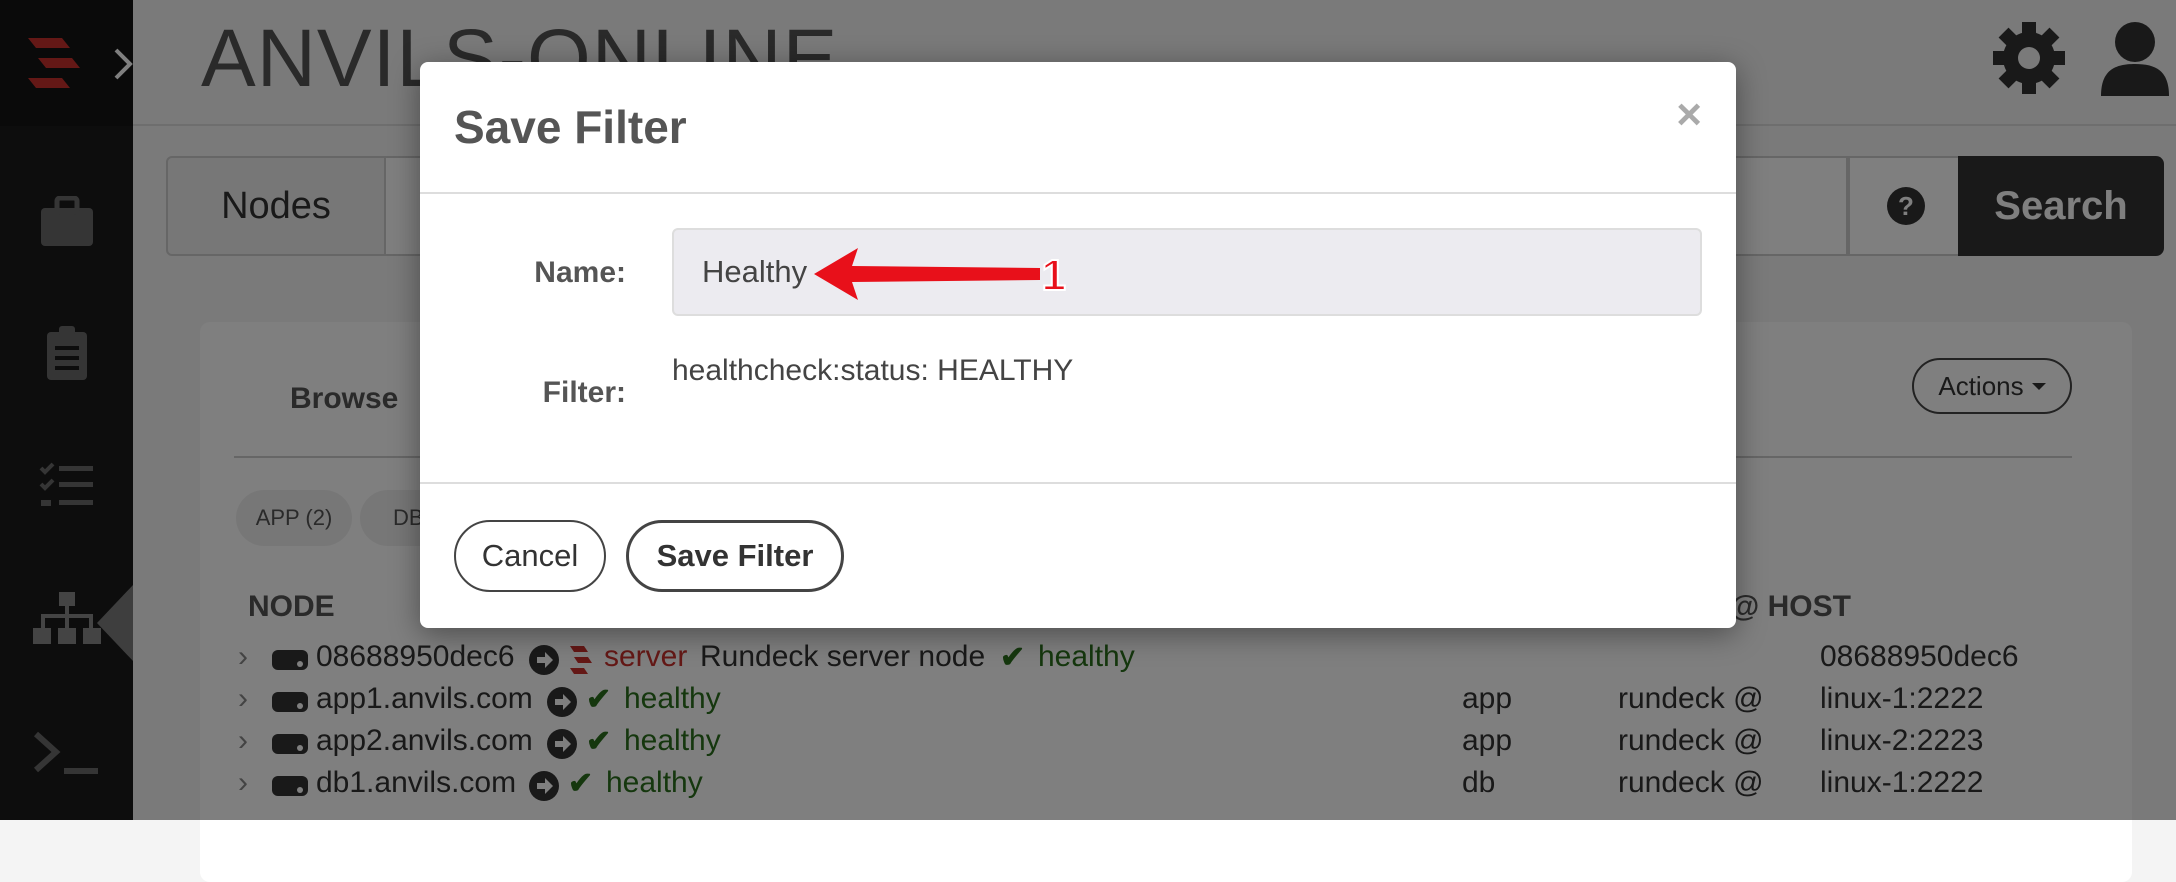  I want to click on save-filter-button: Save Filter, so click(735, 556).